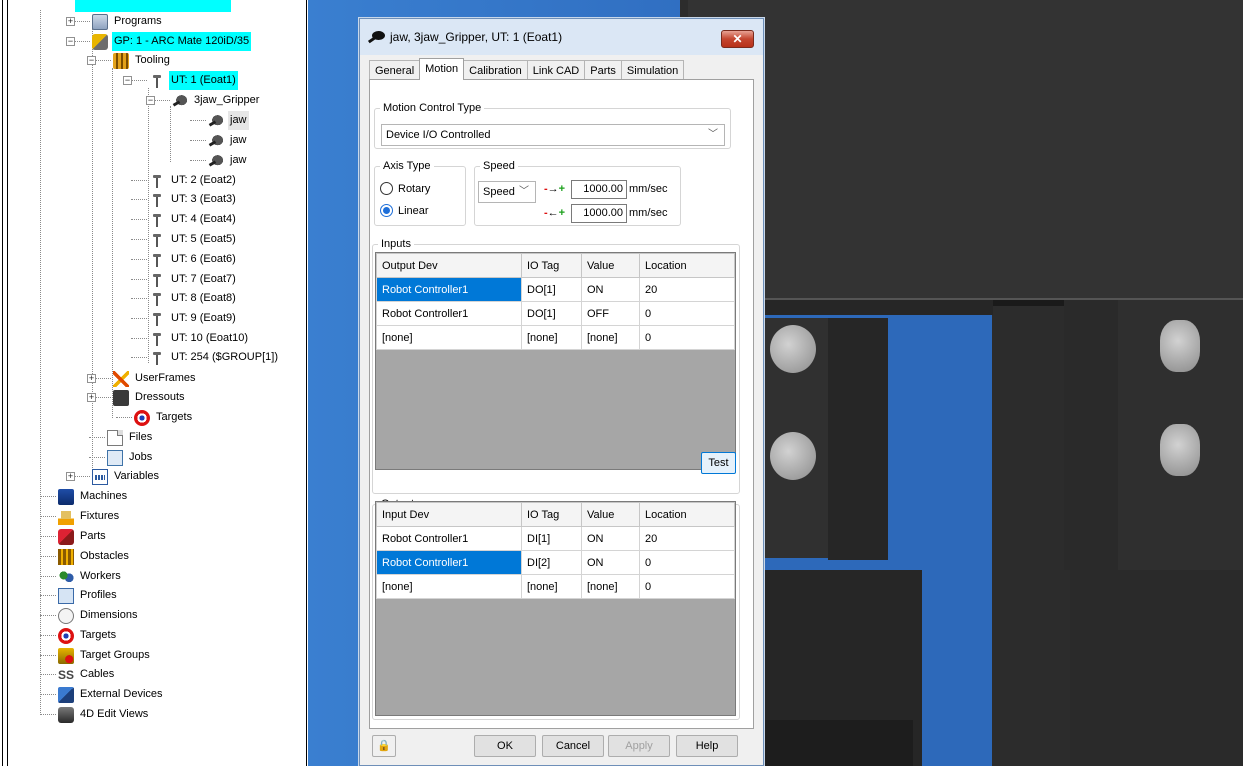  I want to click on tree-item: External Devices, so click(111, 694).